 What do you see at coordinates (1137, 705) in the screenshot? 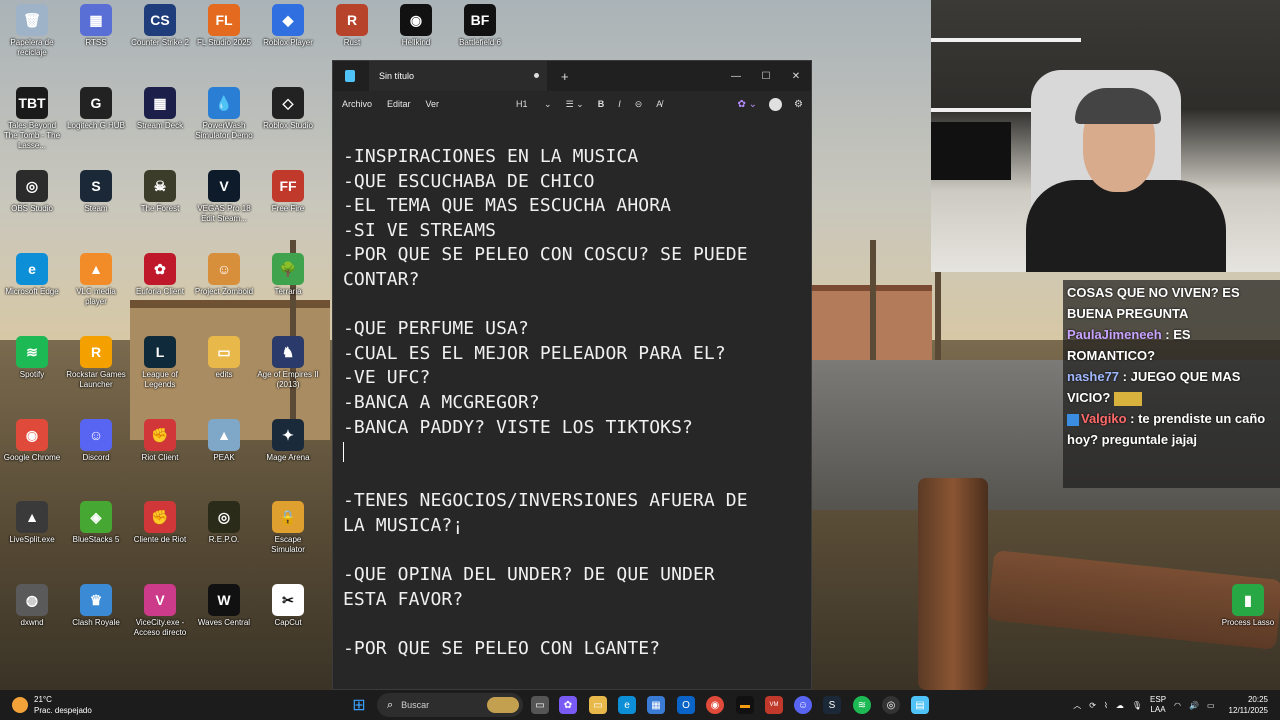
I see `tray-mic-icon: 🎙` at bounding box center [1137, 705].